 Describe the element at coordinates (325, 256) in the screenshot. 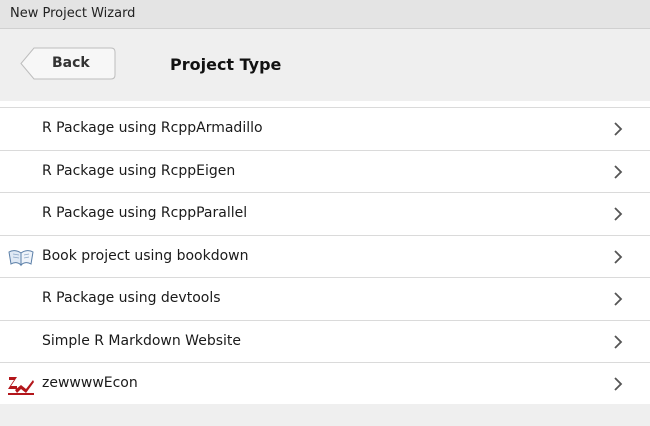

I see `list-item: Book project using bookdown` at that location.